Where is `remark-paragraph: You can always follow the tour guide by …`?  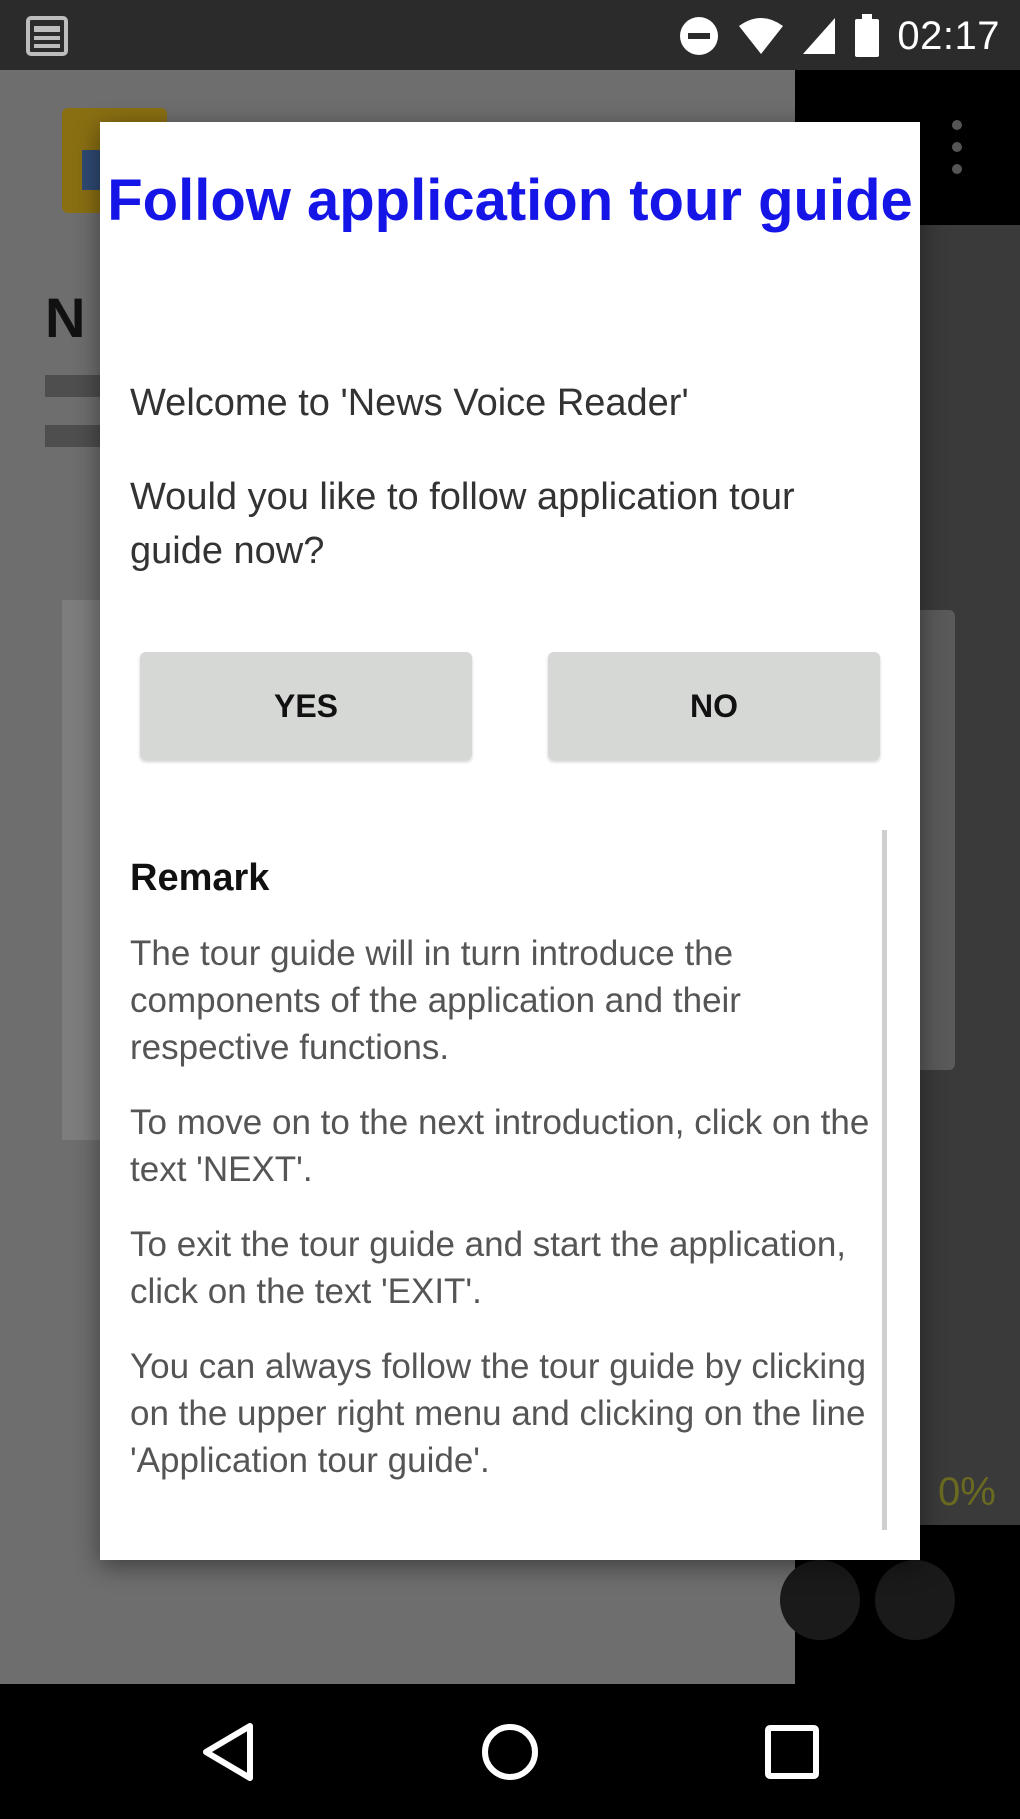
remark-paragraph: You can always follow the tour guide by … is located at coordinates (498, 1413).